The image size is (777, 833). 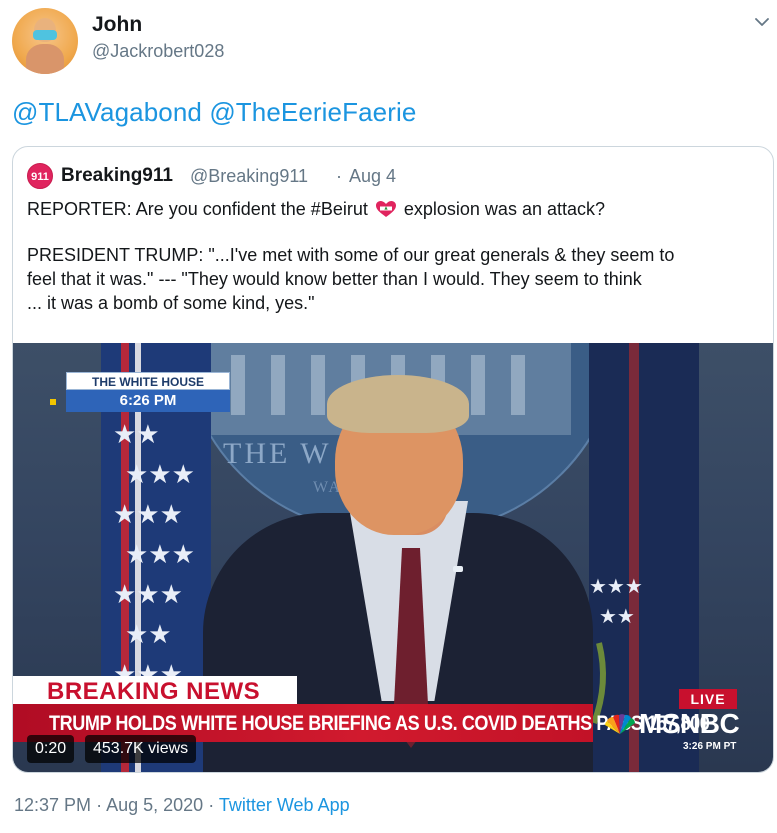 I want to click on mention-link: @TheEerieFaerie, so click(x=312, y=112).